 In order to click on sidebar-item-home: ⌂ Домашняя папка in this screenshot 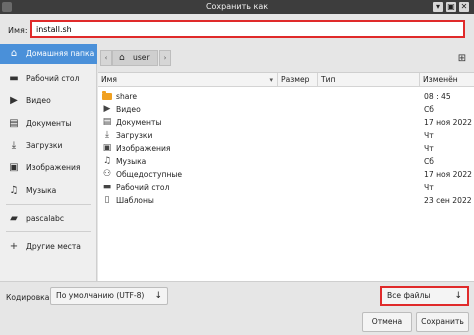, I will do `click(48, 54)`.